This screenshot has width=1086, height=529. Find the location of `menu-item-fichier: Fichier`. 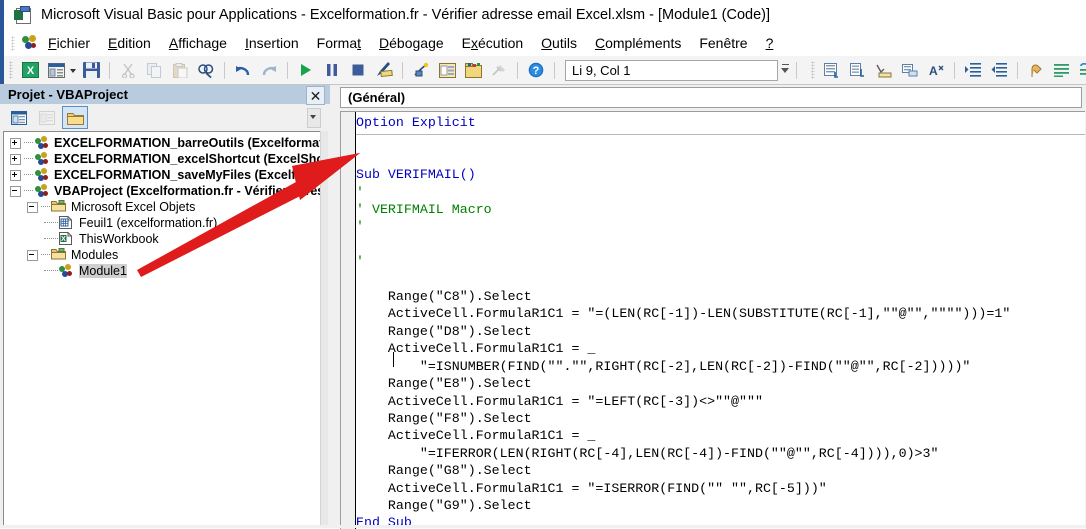

menu-item-fichier: Fichier is located at coordinates (69, 43).